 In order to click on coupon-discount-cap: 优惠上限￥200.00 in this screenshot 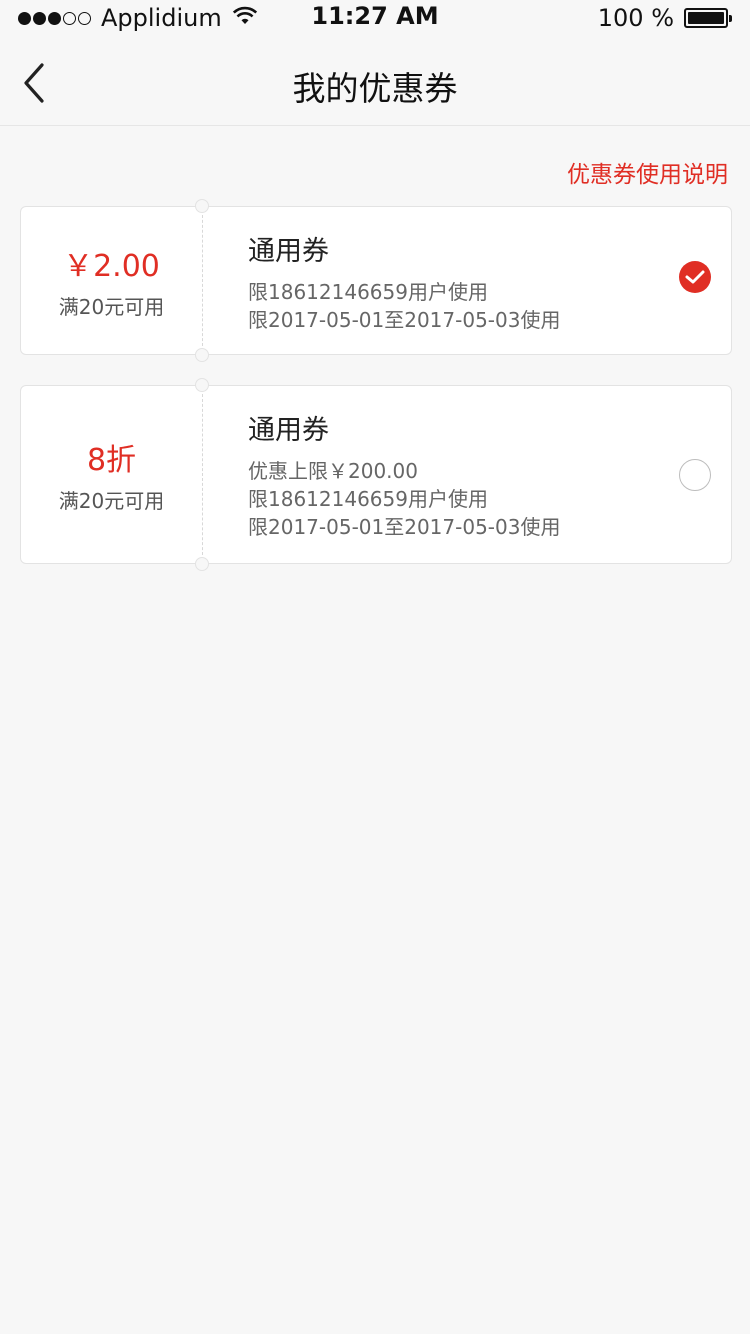, I will do `click(333, 471)`.